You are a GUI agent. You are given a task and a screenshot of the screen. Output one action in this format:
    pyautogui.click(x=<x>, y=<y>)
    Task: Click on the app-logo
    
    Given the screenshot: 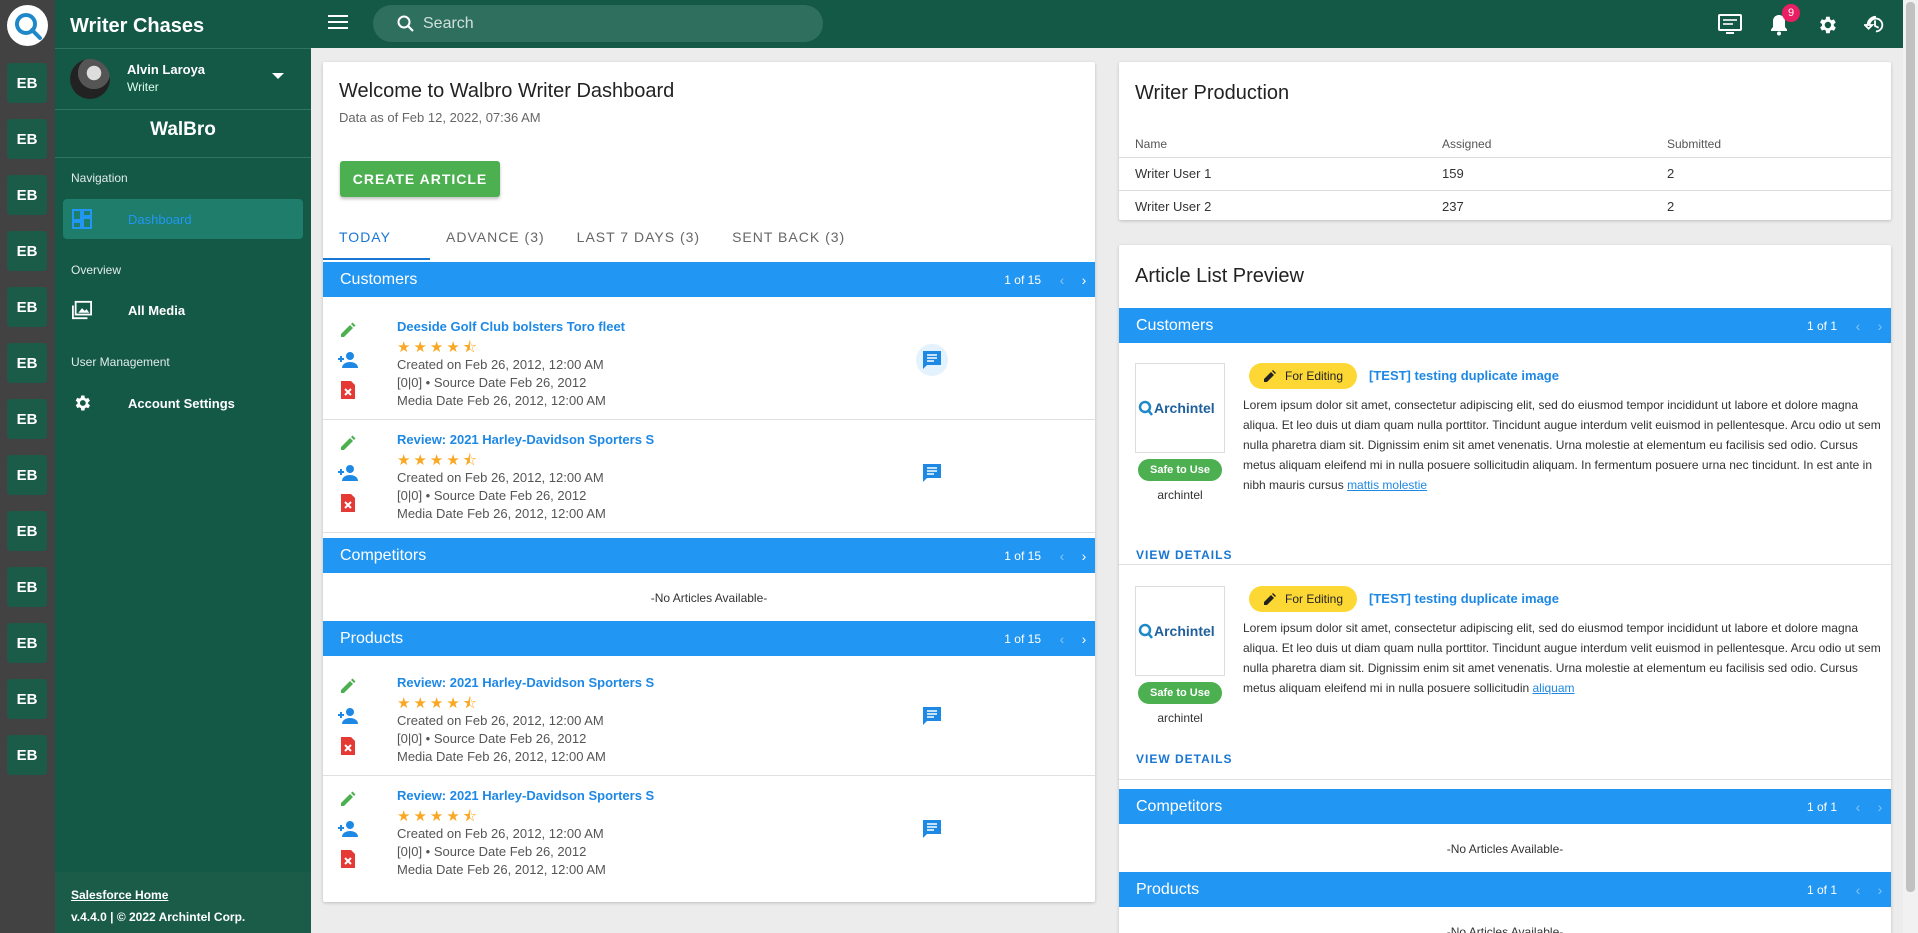 What is the action you would take?
    pyautogui.click(x=27, y=25)
    